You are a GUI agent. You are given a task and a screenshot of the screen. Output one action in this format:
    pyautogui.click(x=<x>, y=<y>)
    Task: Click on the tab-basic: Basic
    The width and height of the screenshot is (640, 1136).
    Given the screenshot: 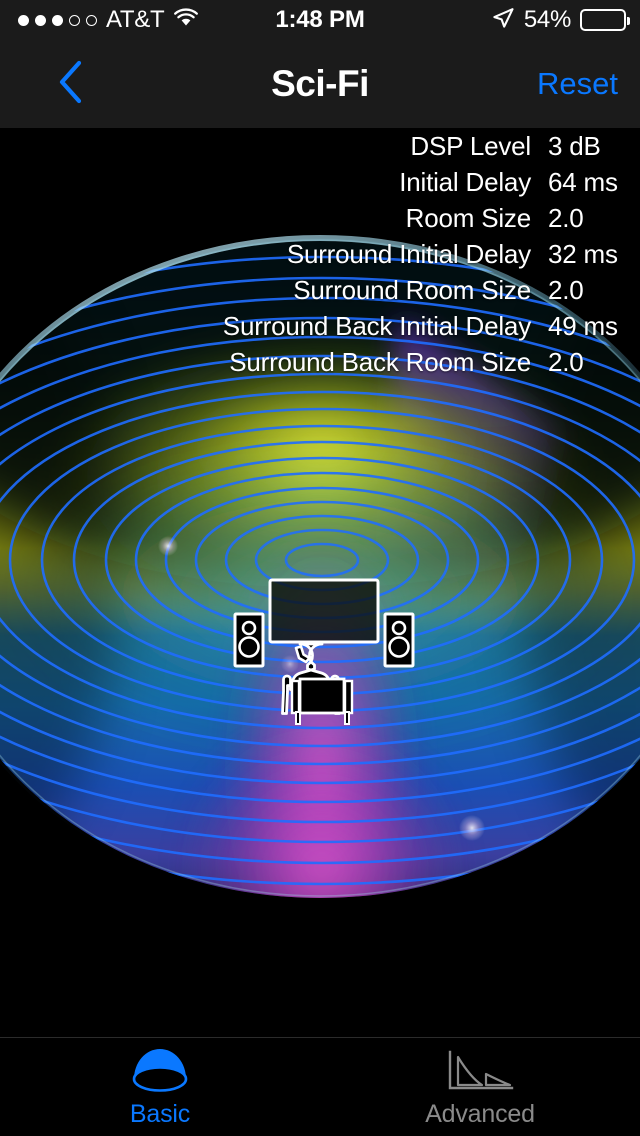 What is the action you would take?
    pyautogui.click(x=160, y=1087)
    